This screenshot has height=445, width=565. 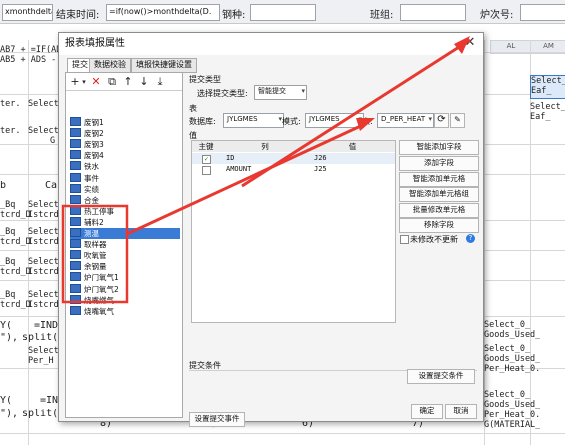 I want to click on tree-item: 辅料2, so click(x=125, y=222).